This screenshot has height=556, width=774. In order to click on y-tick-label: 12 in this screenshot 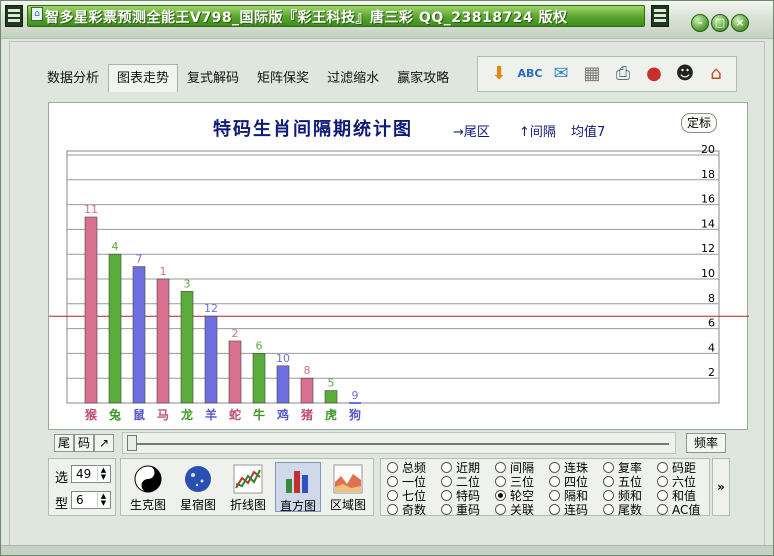, I will do `click(708, 248)`.